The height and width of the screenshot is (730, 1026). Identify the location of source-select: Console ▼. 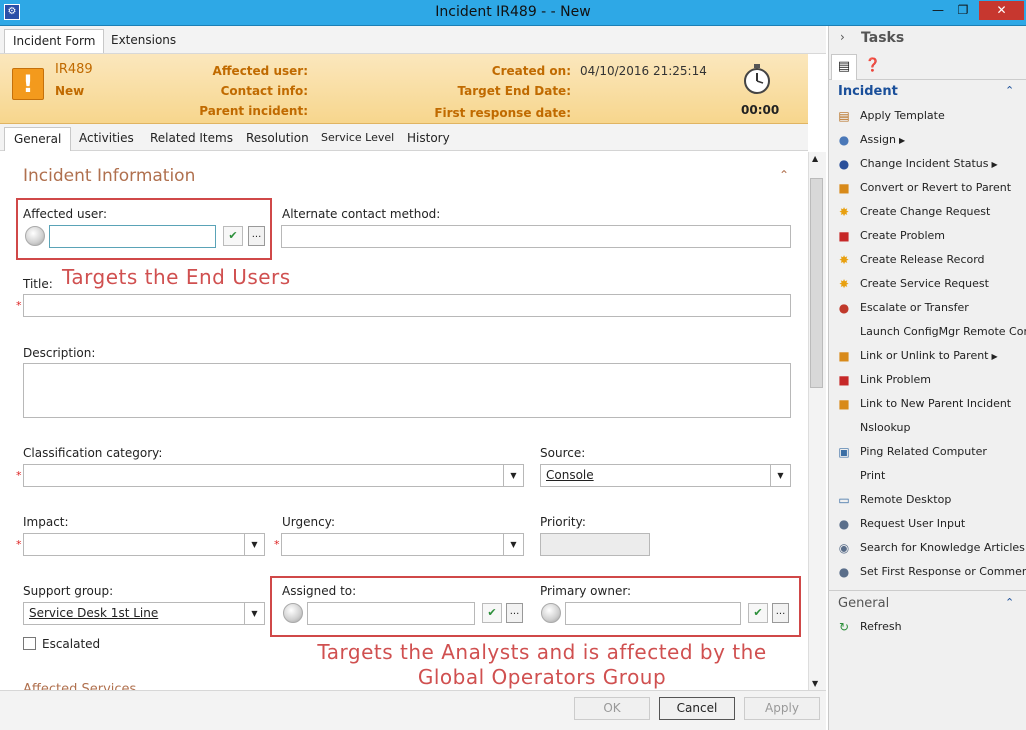
(665, 475).